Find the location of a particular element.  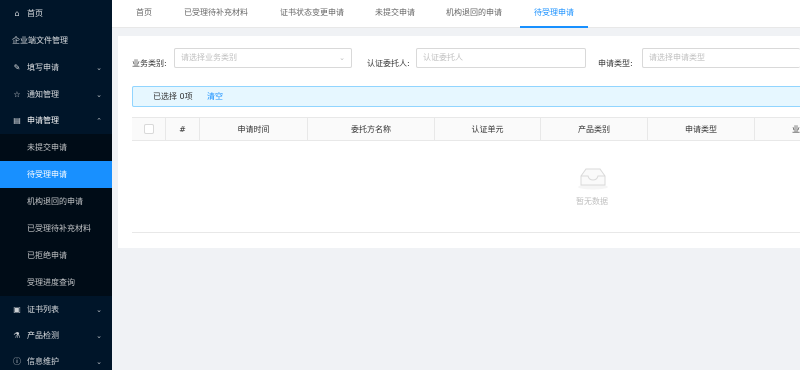

sidebar-item-enterprise-files: 企业端文件管理 is located at coordinates (56, 40).